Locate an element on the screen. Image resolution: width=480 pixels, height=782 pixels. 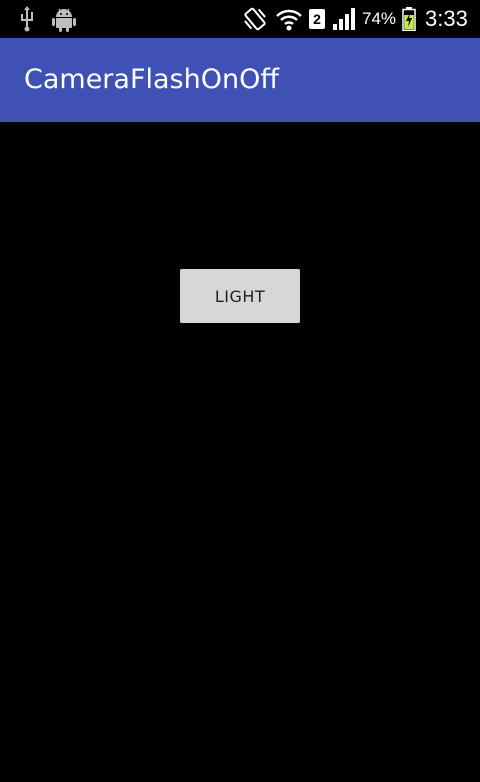
vibrate-icon is located at coordinates (255, 19).